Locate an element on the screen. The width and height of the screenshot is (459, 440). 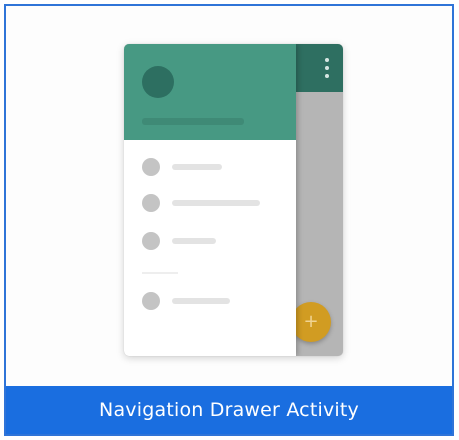
drawer-divider is located at coordinates (160, 273).